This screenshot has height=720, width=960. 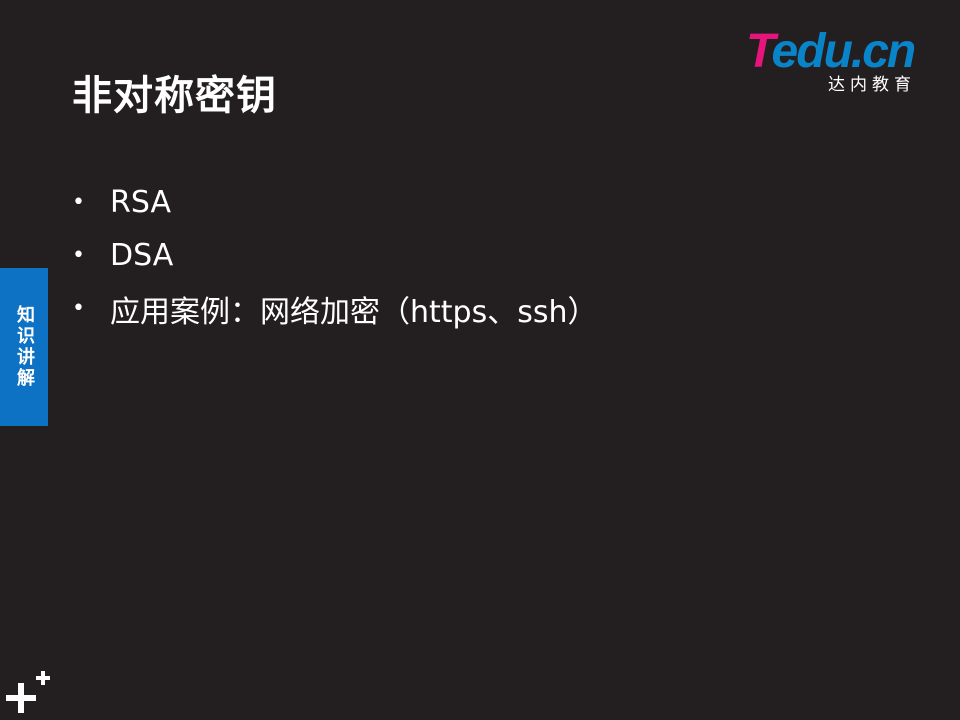 What do you see at coordinates (142, 255) in the screenshot?
I see `bullet-text: DSA` at bounding box center [142, 255].